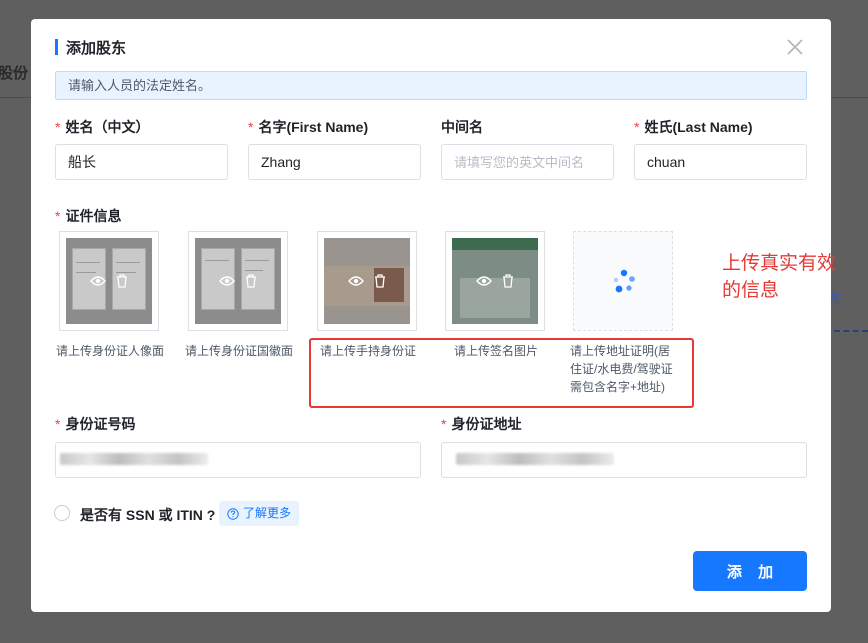 The width and height of the screenshot is (868, 643). Describe the element at coordinates (110, 351) in the screenshot. I see `id-front-caption: 请上传身份证人像面` at that location.